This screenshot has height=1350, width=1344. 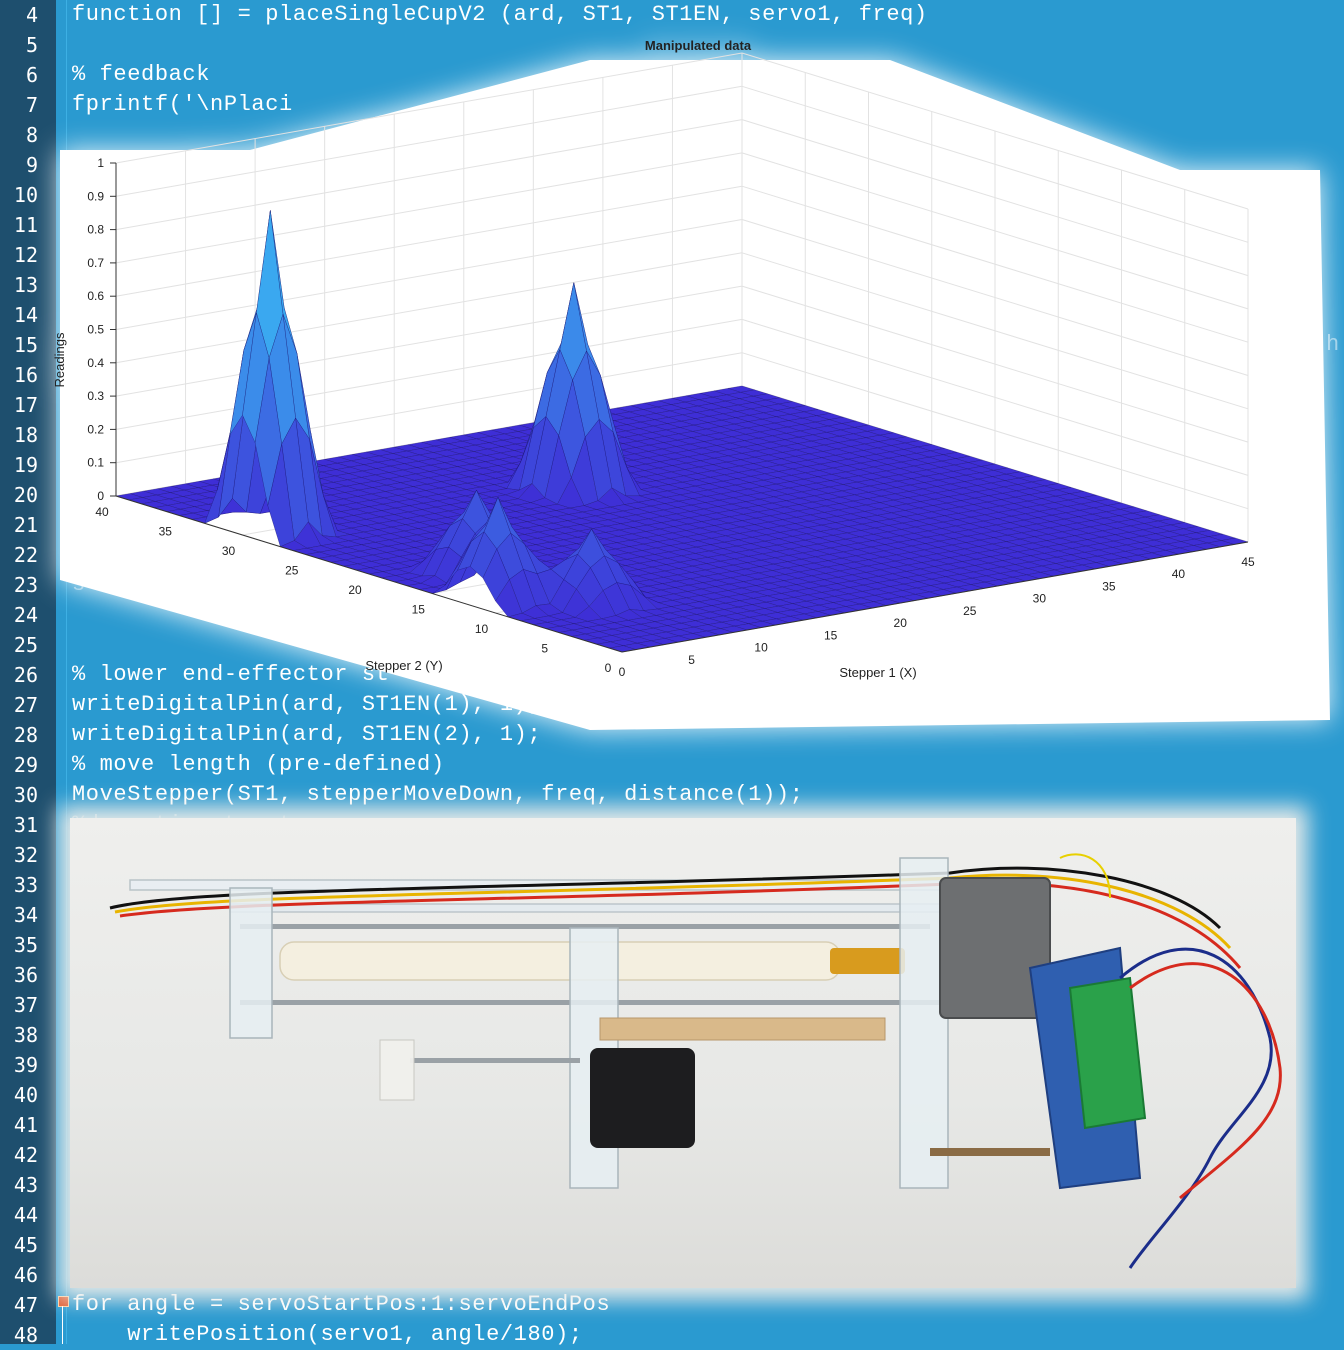 I want to click on z-tick-label: 0.4, so click(x=95, y=363).